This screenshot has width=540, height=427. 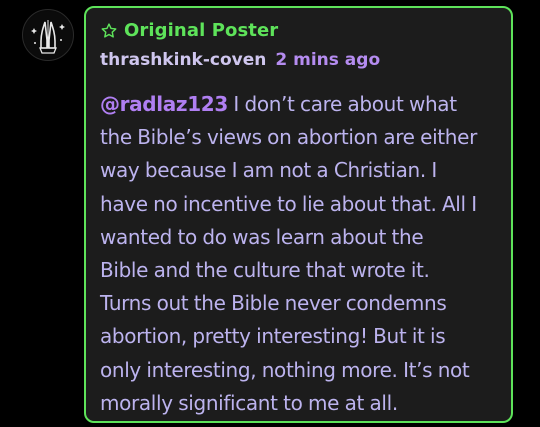 I want to click on original-poster-badge: Original Poster, so click(x=189, y=30).